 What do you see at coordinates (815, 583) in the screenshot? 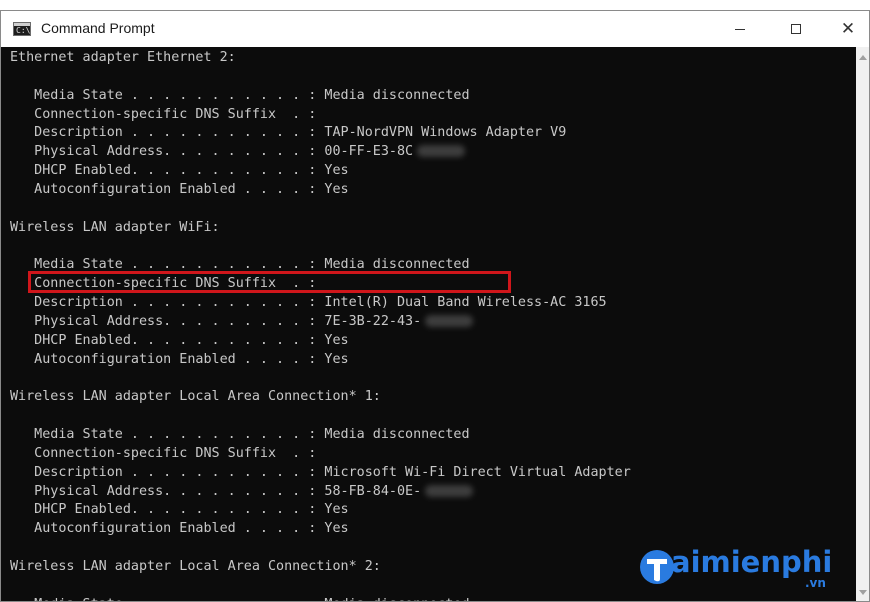
I see `watermark-suffix: .vn` at bounding box center [815, 583].